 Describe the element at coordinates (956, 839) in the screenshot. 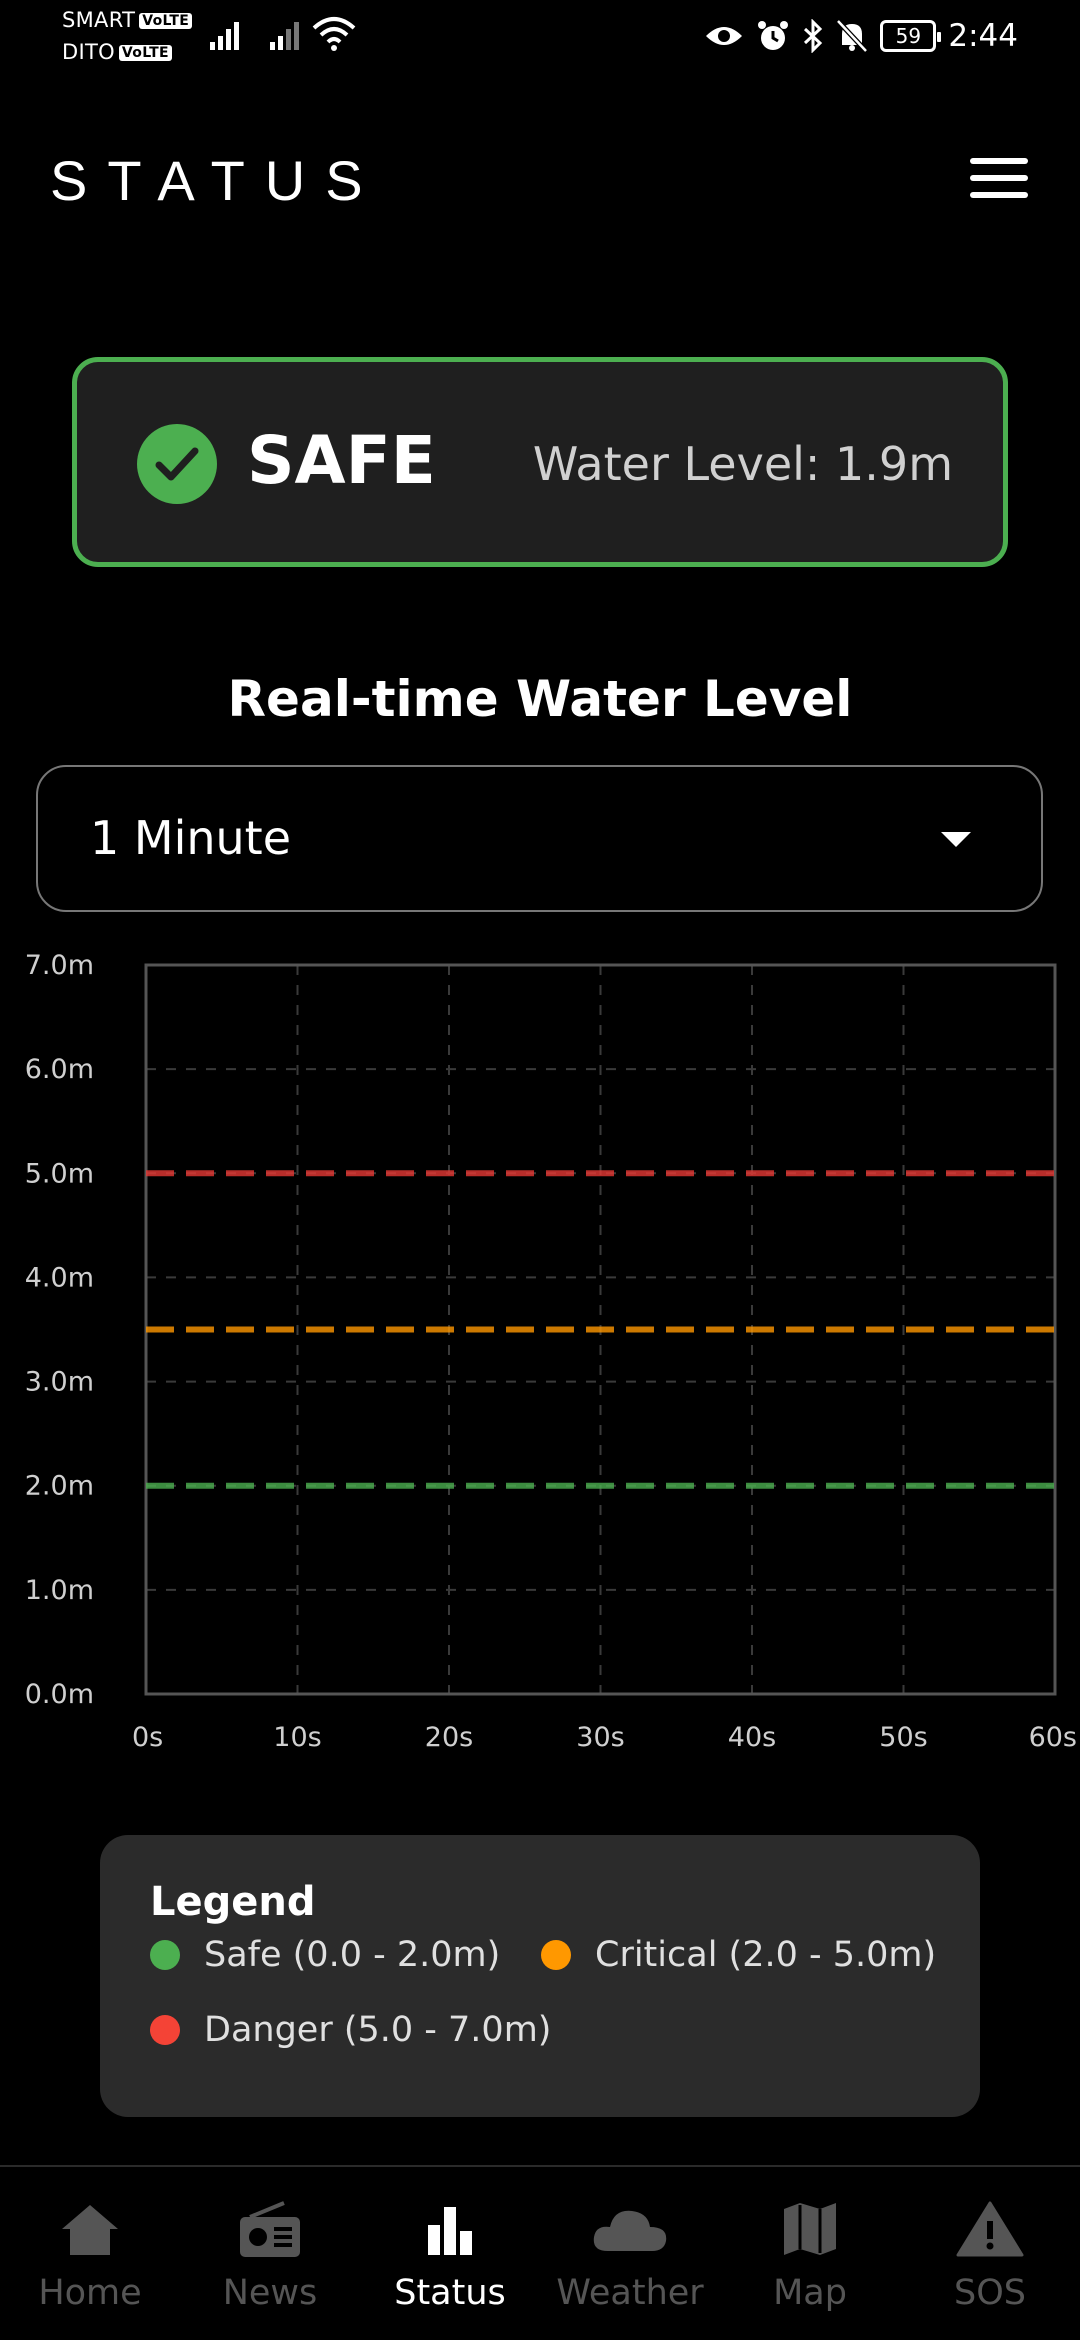

I see `chevron-down-icon` at that location.